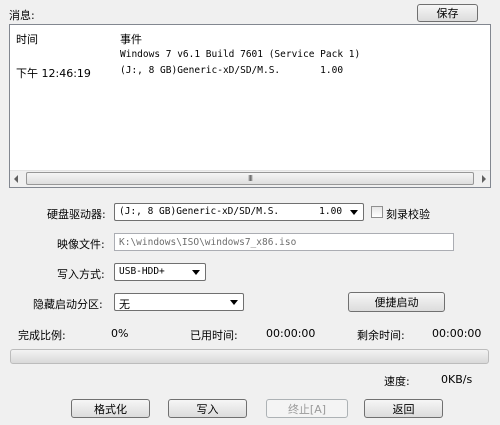  I want to click on column-header-event: 事件, so click(131, 39).